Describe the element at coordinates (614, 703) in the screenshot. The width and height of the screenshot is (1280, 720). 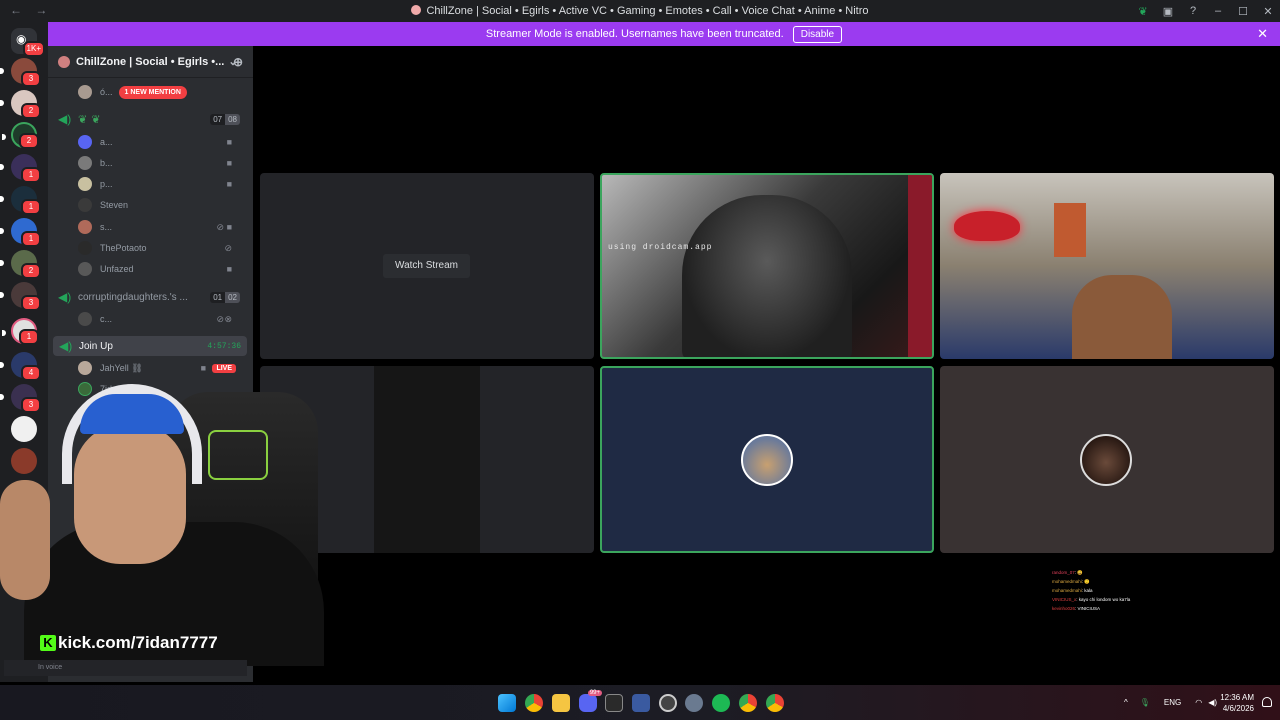
I see `epic-games-icon` at that location.